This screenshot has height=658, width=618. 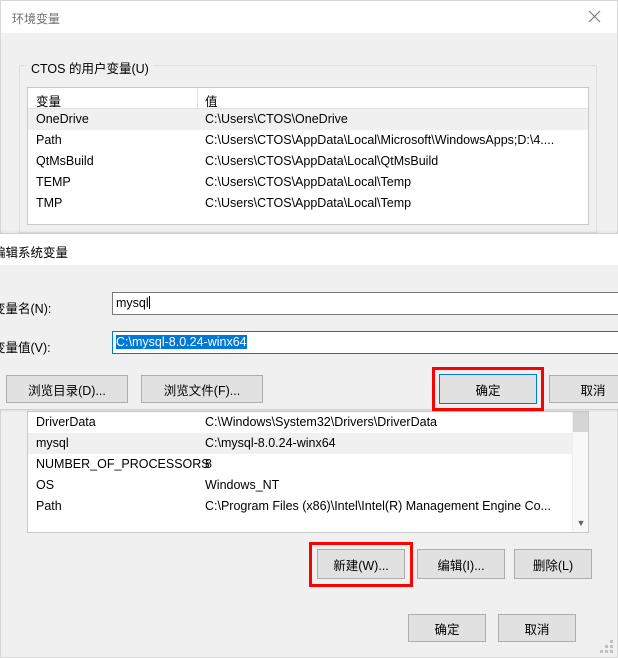 What do you see at coordinates (583, 389) in the screenshot?
I see `edit-dialog-cancel-button: 取消` at bounding box center [583, 389].